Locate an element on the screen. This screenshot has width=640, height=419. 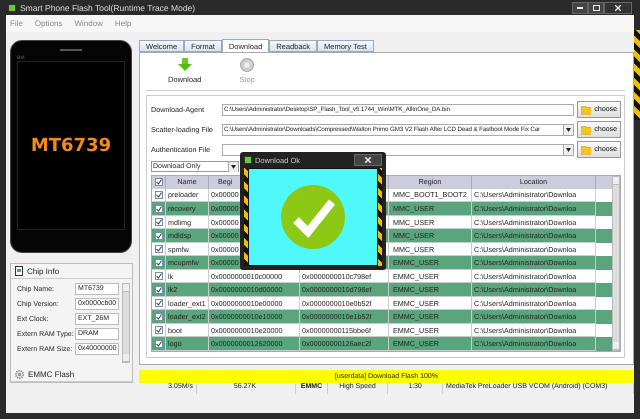
check-mark-icon is located at coordinates (313, 217).